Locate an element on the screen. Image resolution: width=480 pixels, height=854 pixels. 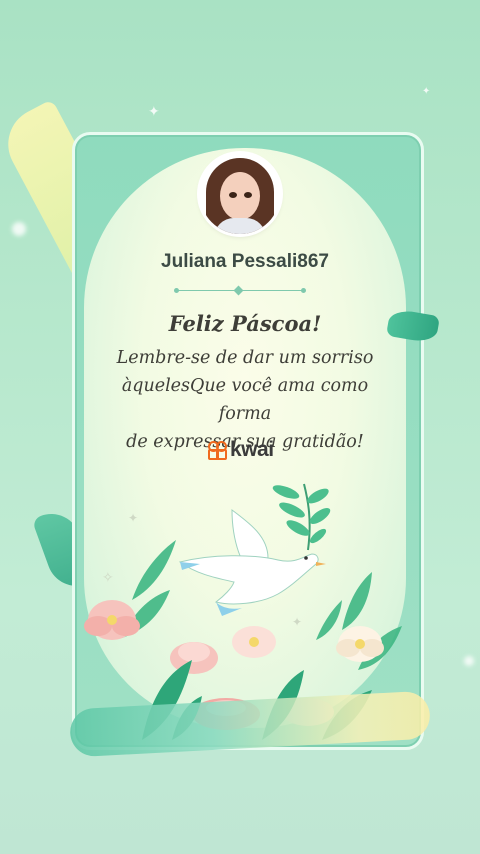
kwai-brand: kwai is located at coordinates (241, 450).